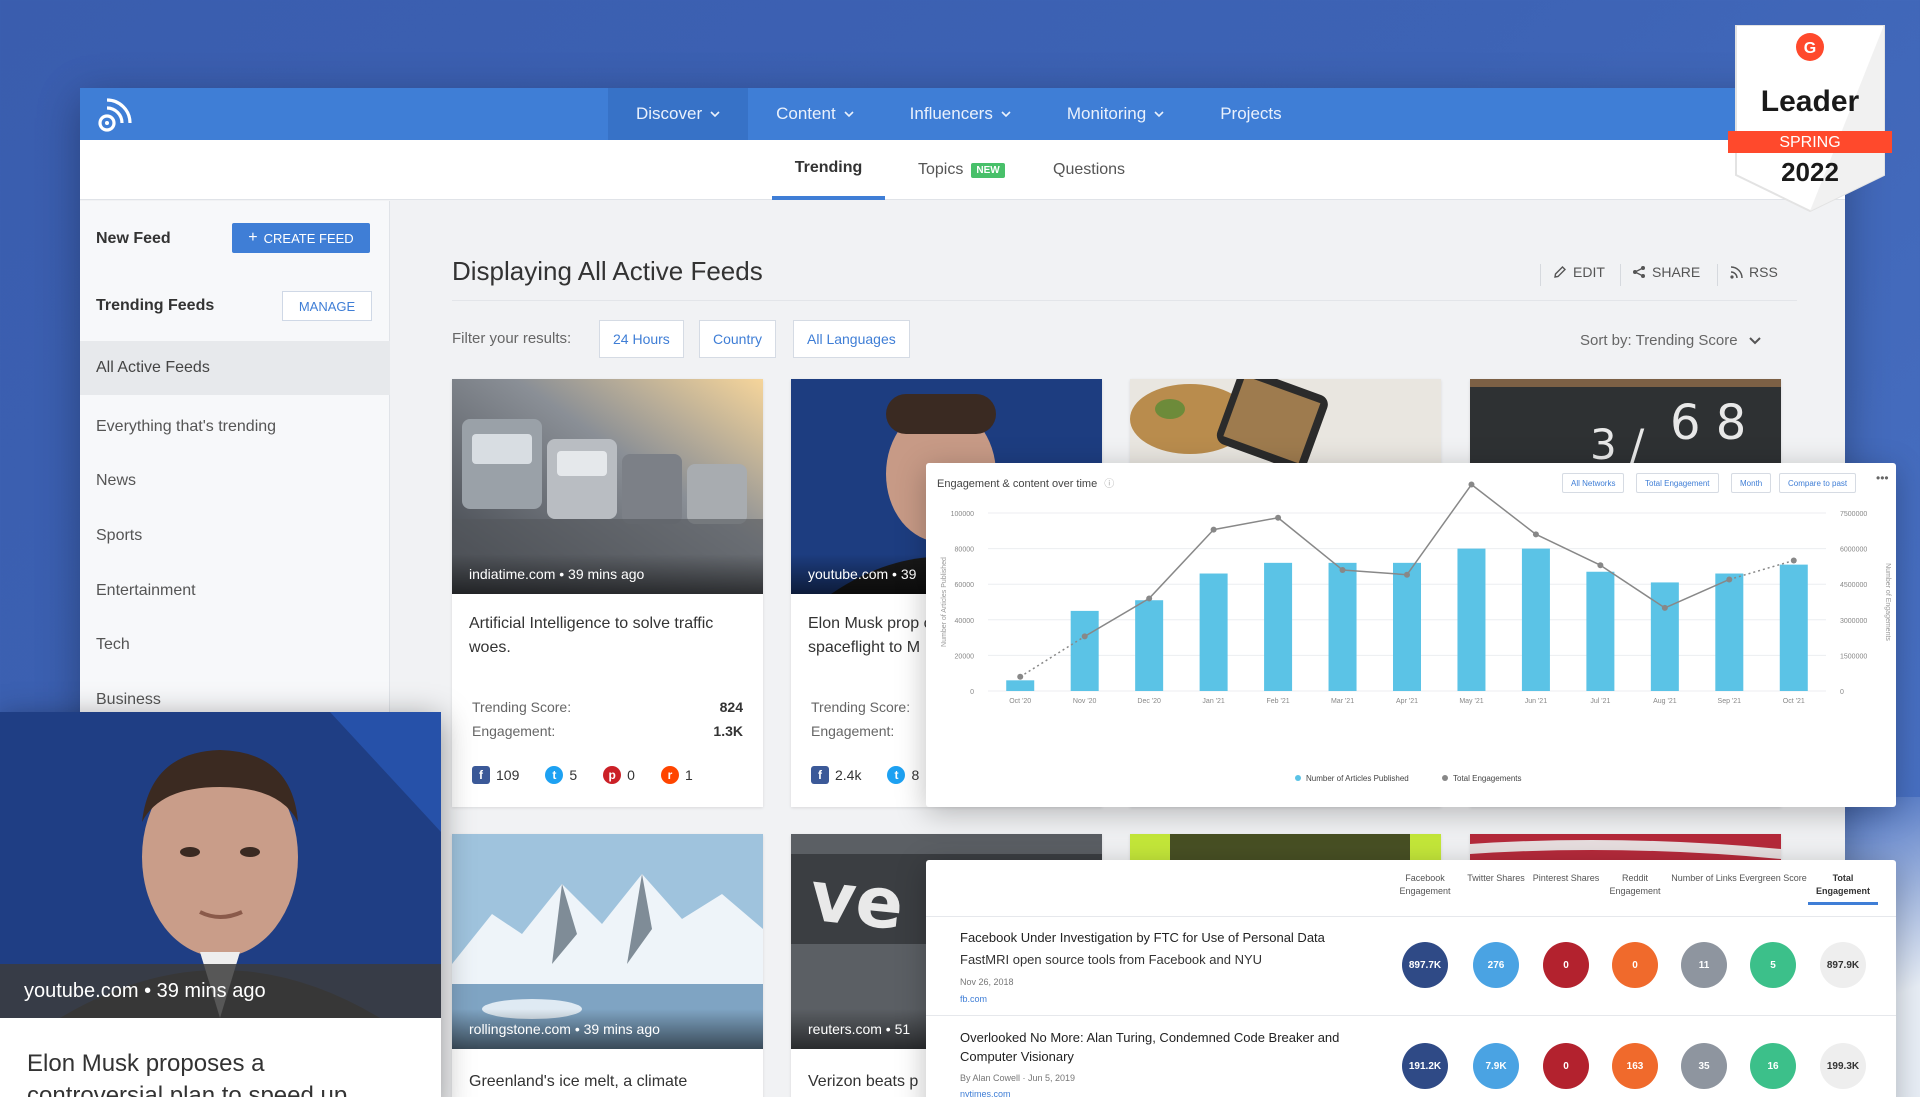 The width and height of the screenshot is (1920, 1097). What do you see at coordinates (641, 339) in the screenshot?
I see `filter-24-hours: 24 Hours` at bounding box center [641, 339].